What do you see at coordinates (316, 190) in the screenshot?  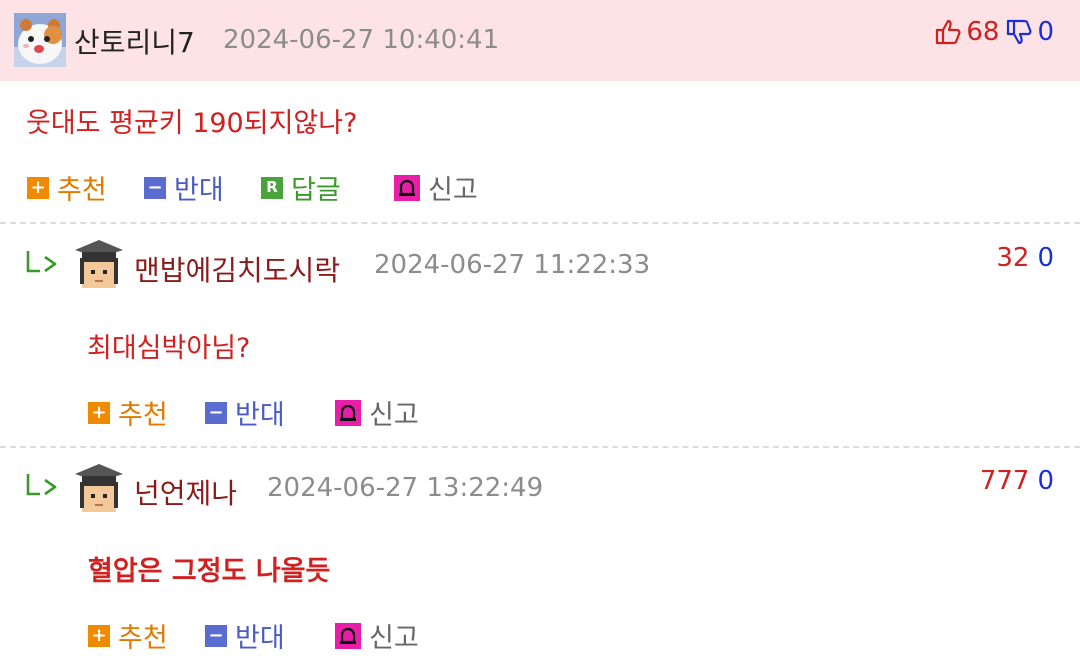 I see `reply-label: 답글` at bounding box center [316, 190].